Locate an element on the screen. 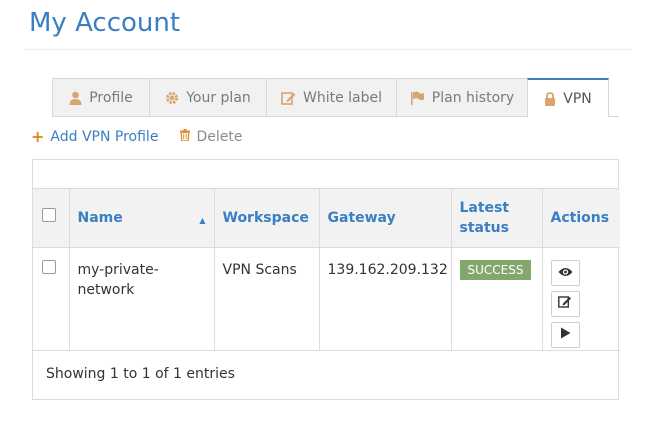 Image resolution: width=649 pixels, height=423 pixels. add-vpn-profile-button: + Add VPN Profile is located at coordinates (95, 136).